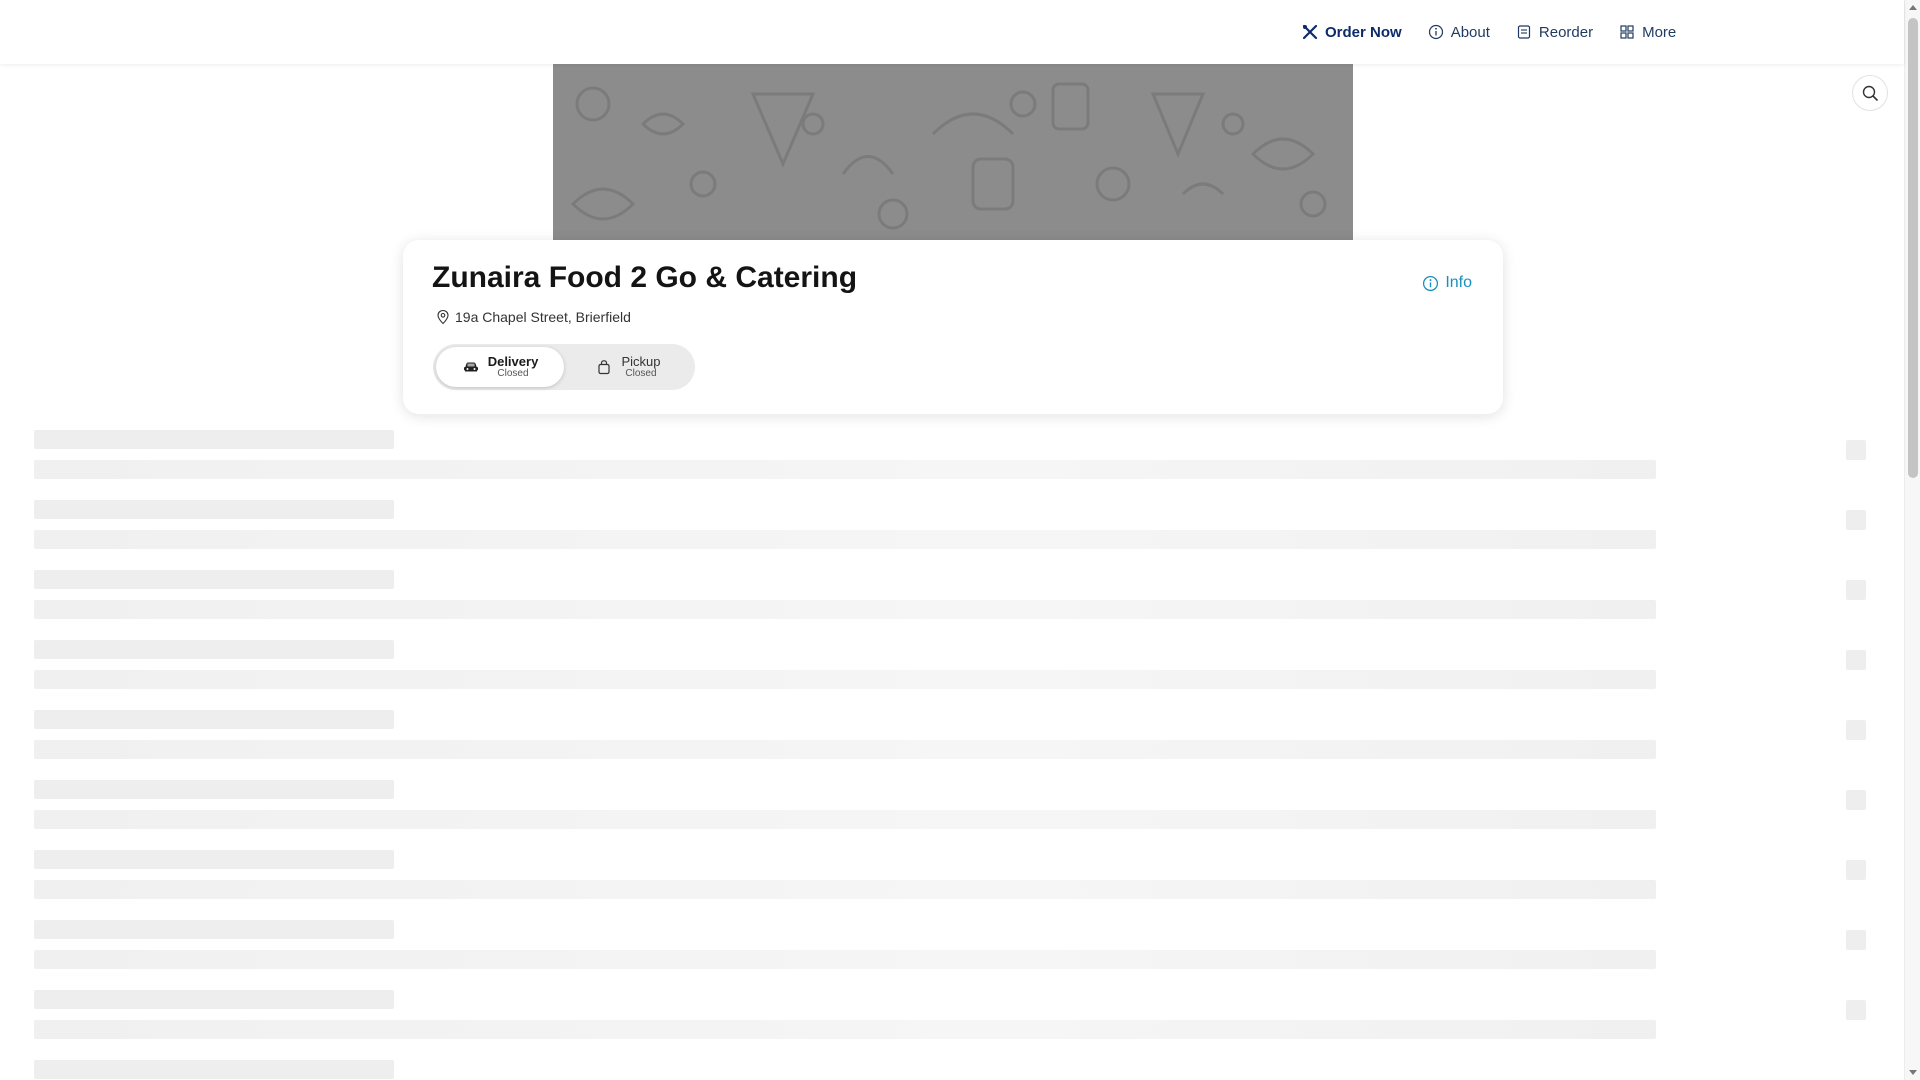 Image resolution: width=1920 pixels, height=1080 pixels. What do you see at coordinates (641, 361) in the screenshot?
I see `mode-label: Pickup` at bounding box center [641, 361].